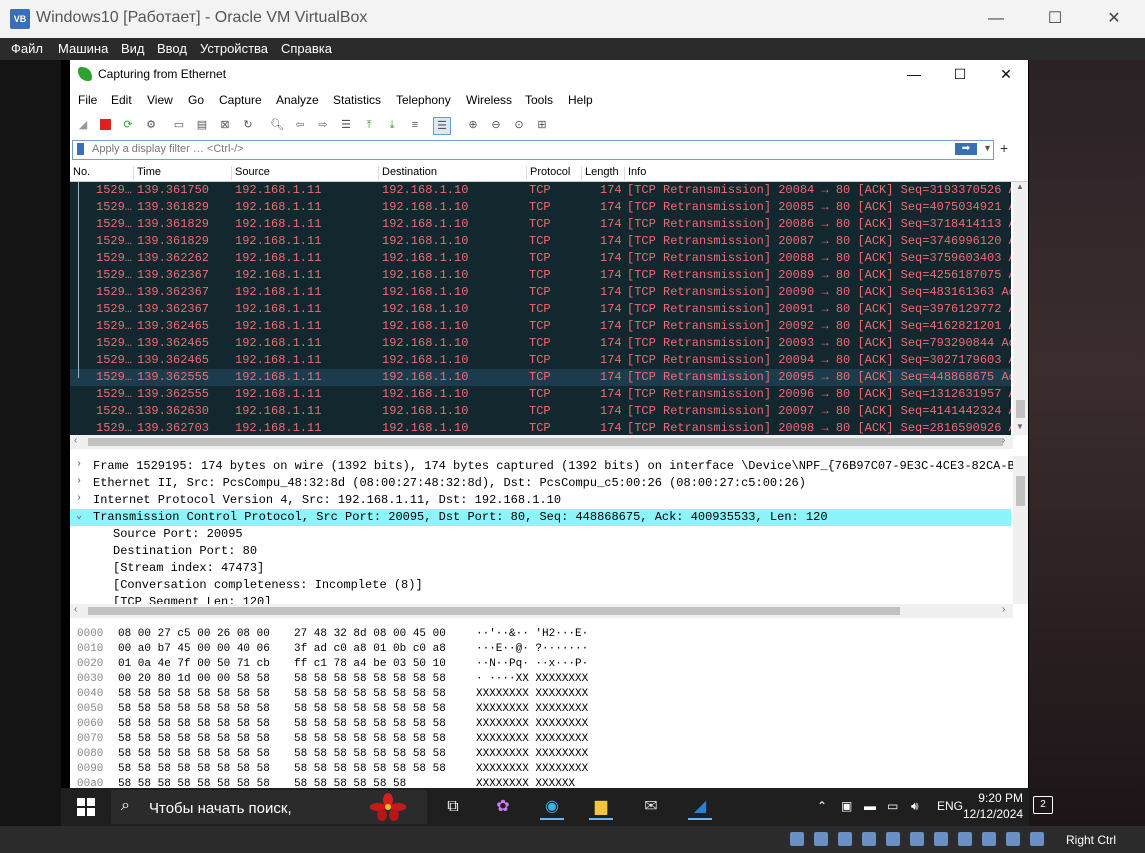  I want to click on menu-telephony: Telephony, so click(423, 100).